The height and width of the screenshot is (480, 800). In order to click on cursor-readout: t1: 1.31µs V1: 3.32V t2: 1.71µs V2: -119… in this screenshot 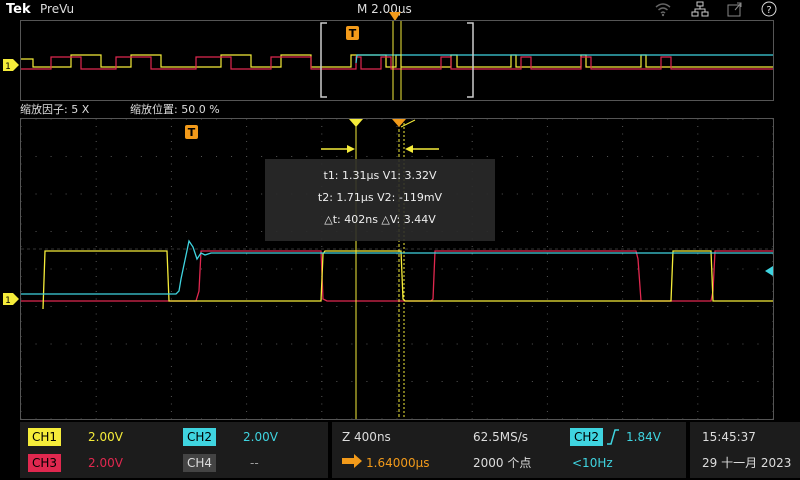, I will do `click(380, 198)`.